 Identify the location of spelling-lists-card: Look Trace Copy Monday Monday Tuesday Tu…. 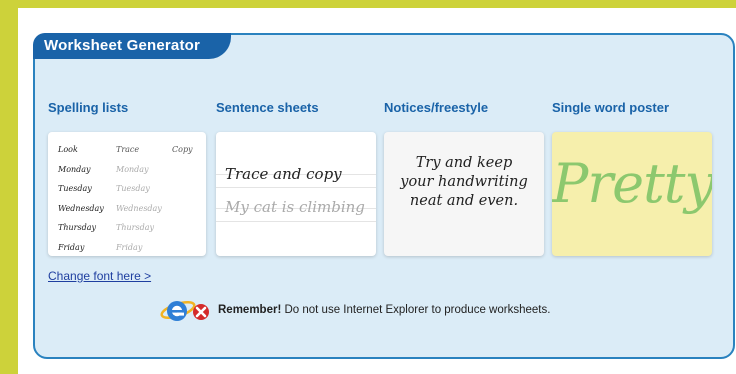
(127, 194).